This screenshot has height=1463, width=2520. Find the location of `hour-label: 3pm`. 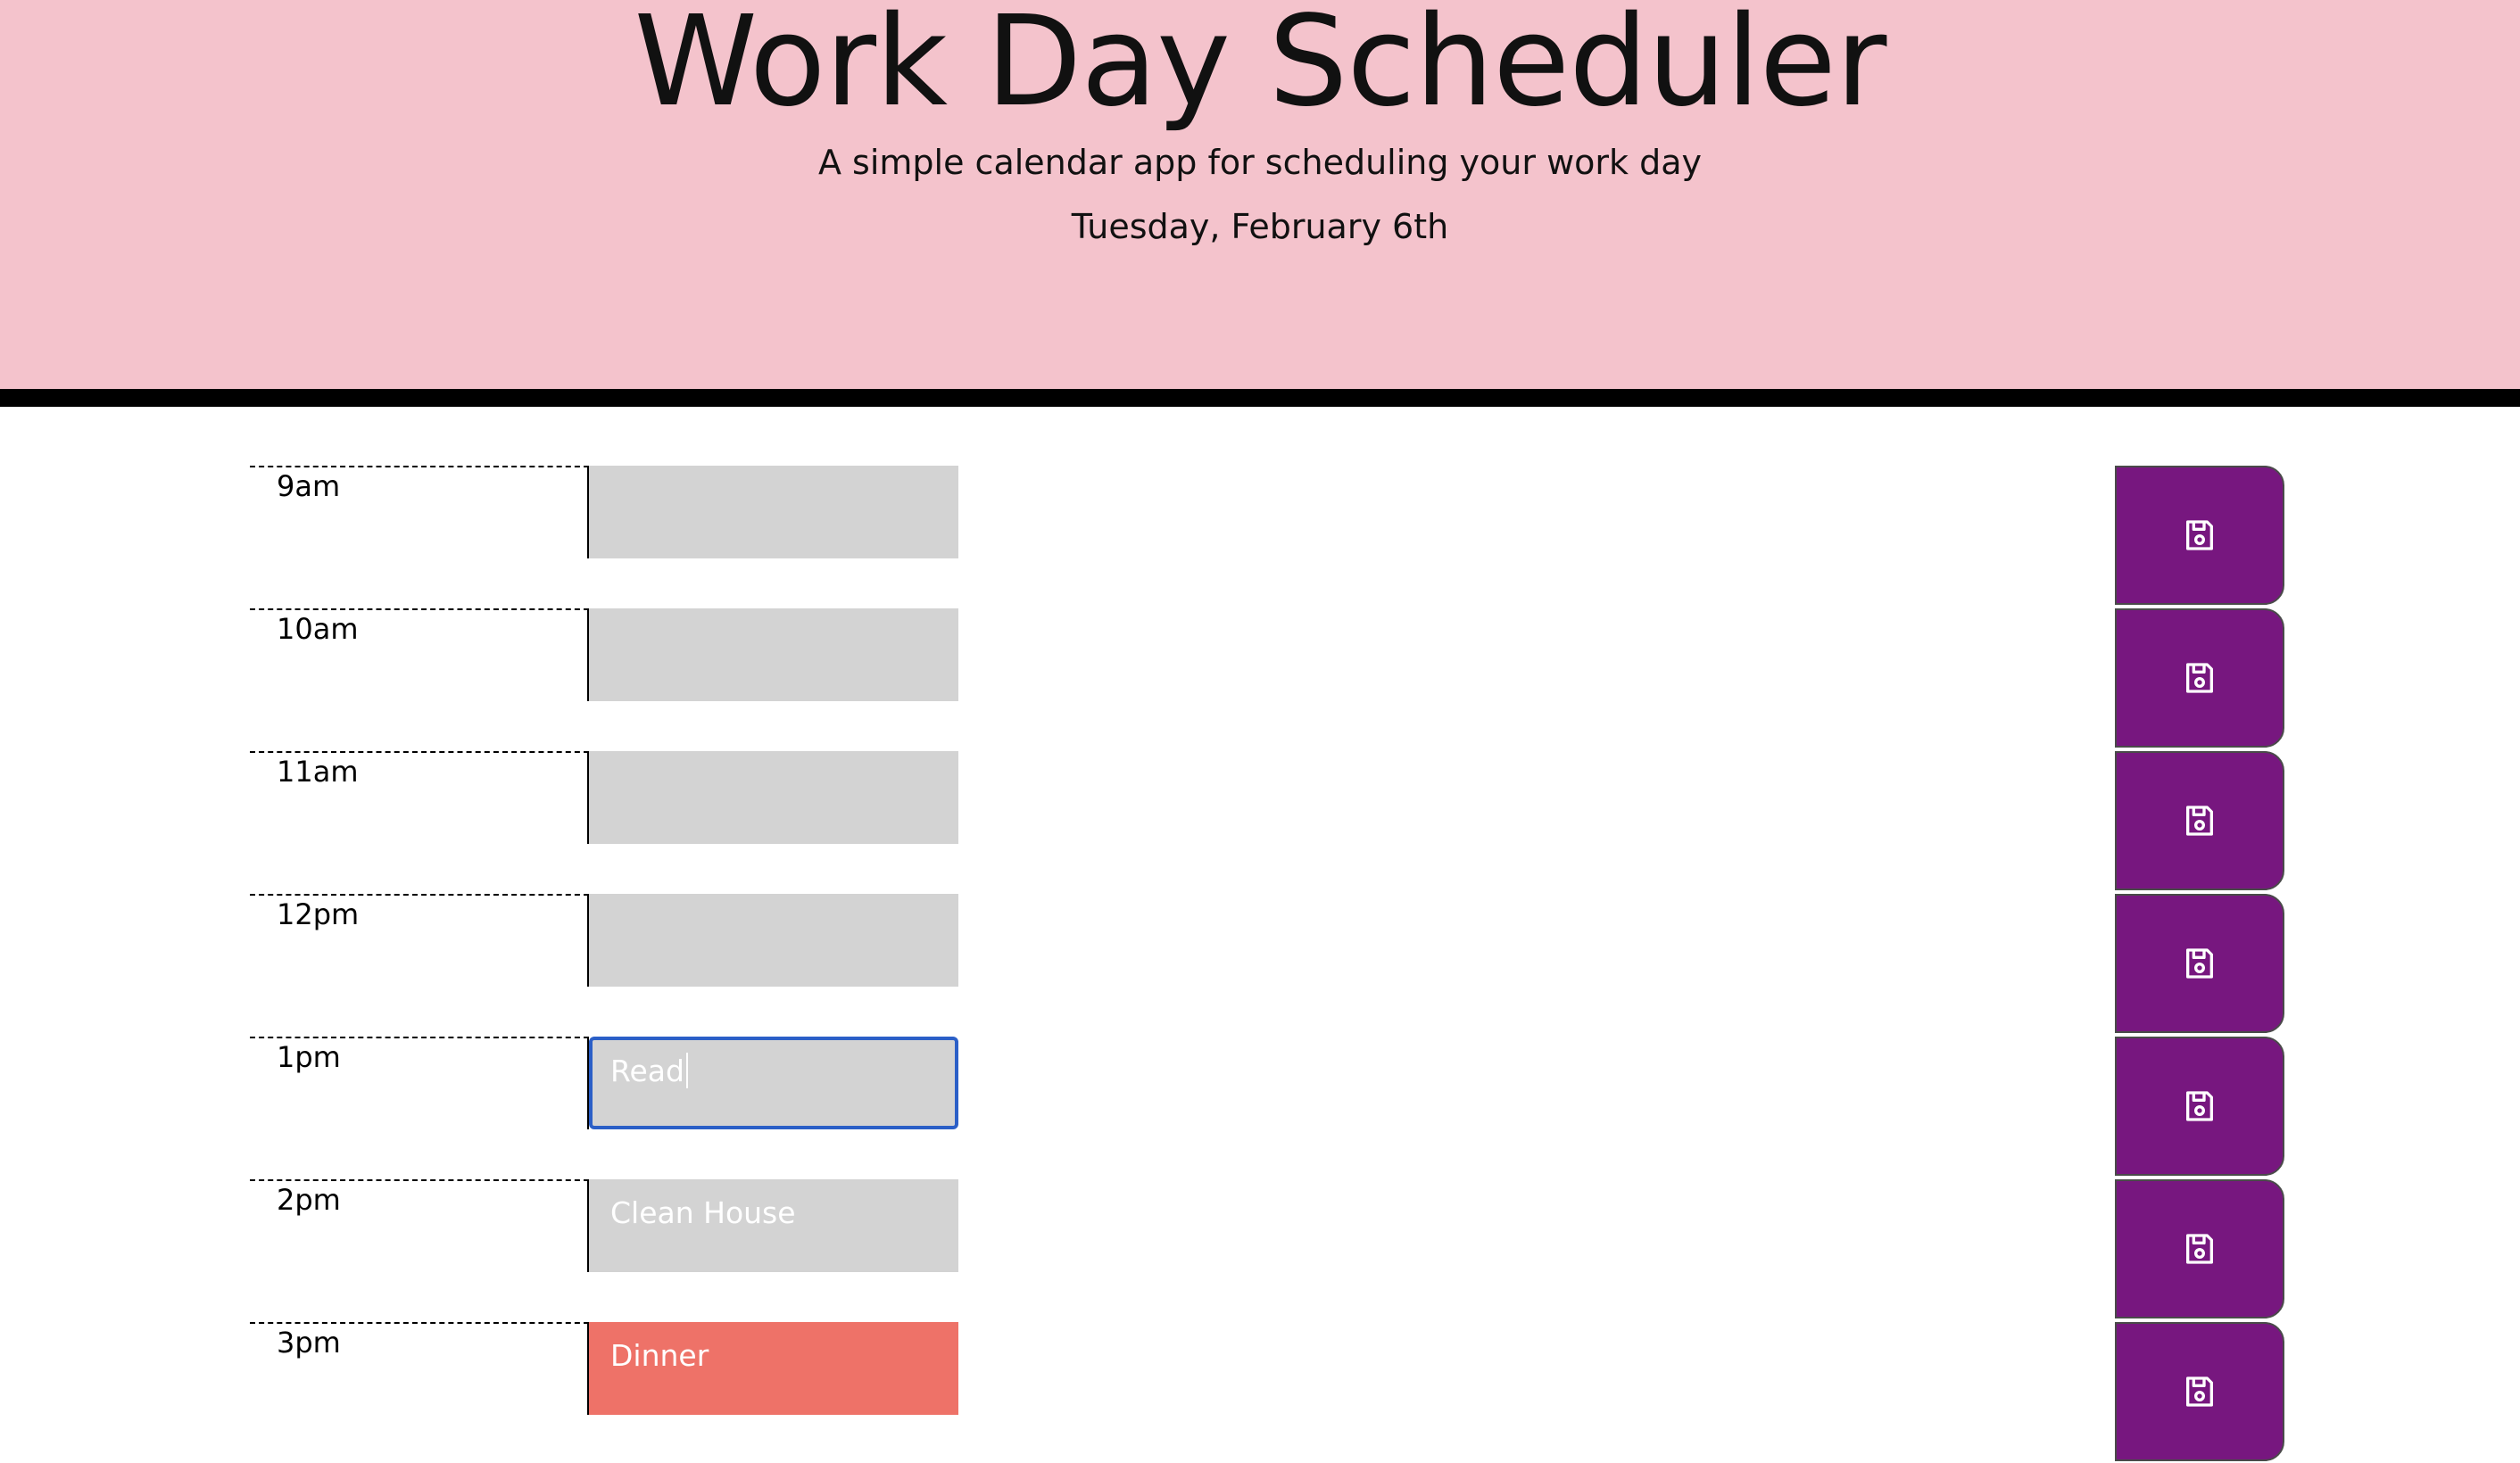

hour-label: 3pm is located at coordinates (419, 1368).